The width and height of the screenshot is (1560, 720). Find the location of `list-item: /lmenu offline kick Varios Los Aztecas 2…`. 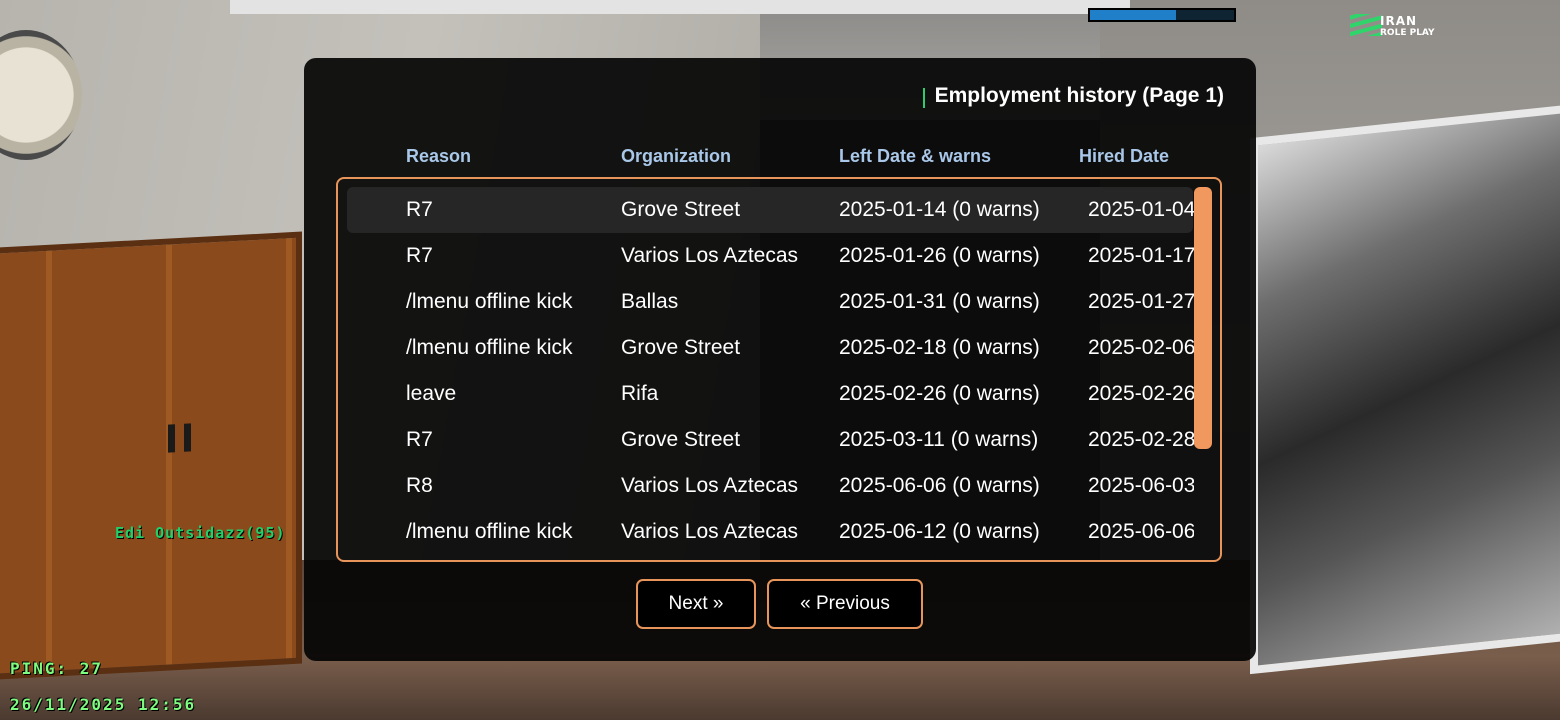

list-item: /lmenu offline kick Varios Los Aztecas 2… is located at coordinates (770, 532).